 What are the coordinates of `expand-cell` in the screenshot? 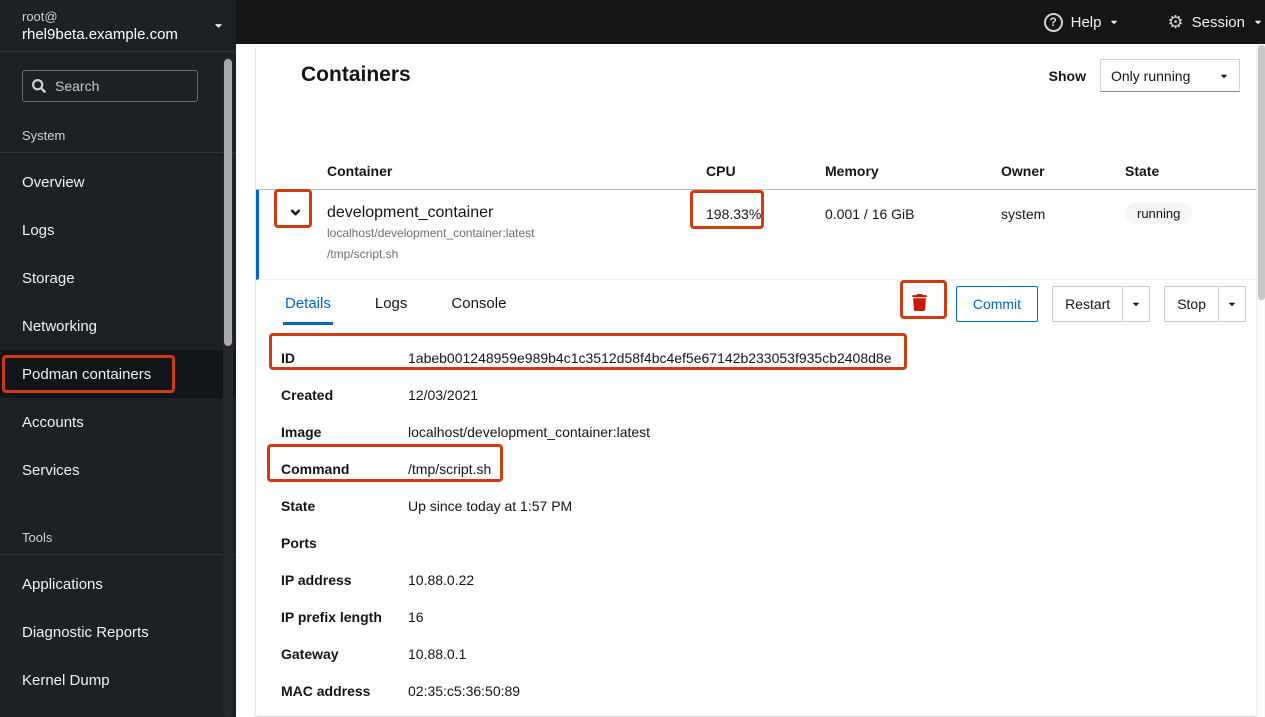 It's located at (293, 234).